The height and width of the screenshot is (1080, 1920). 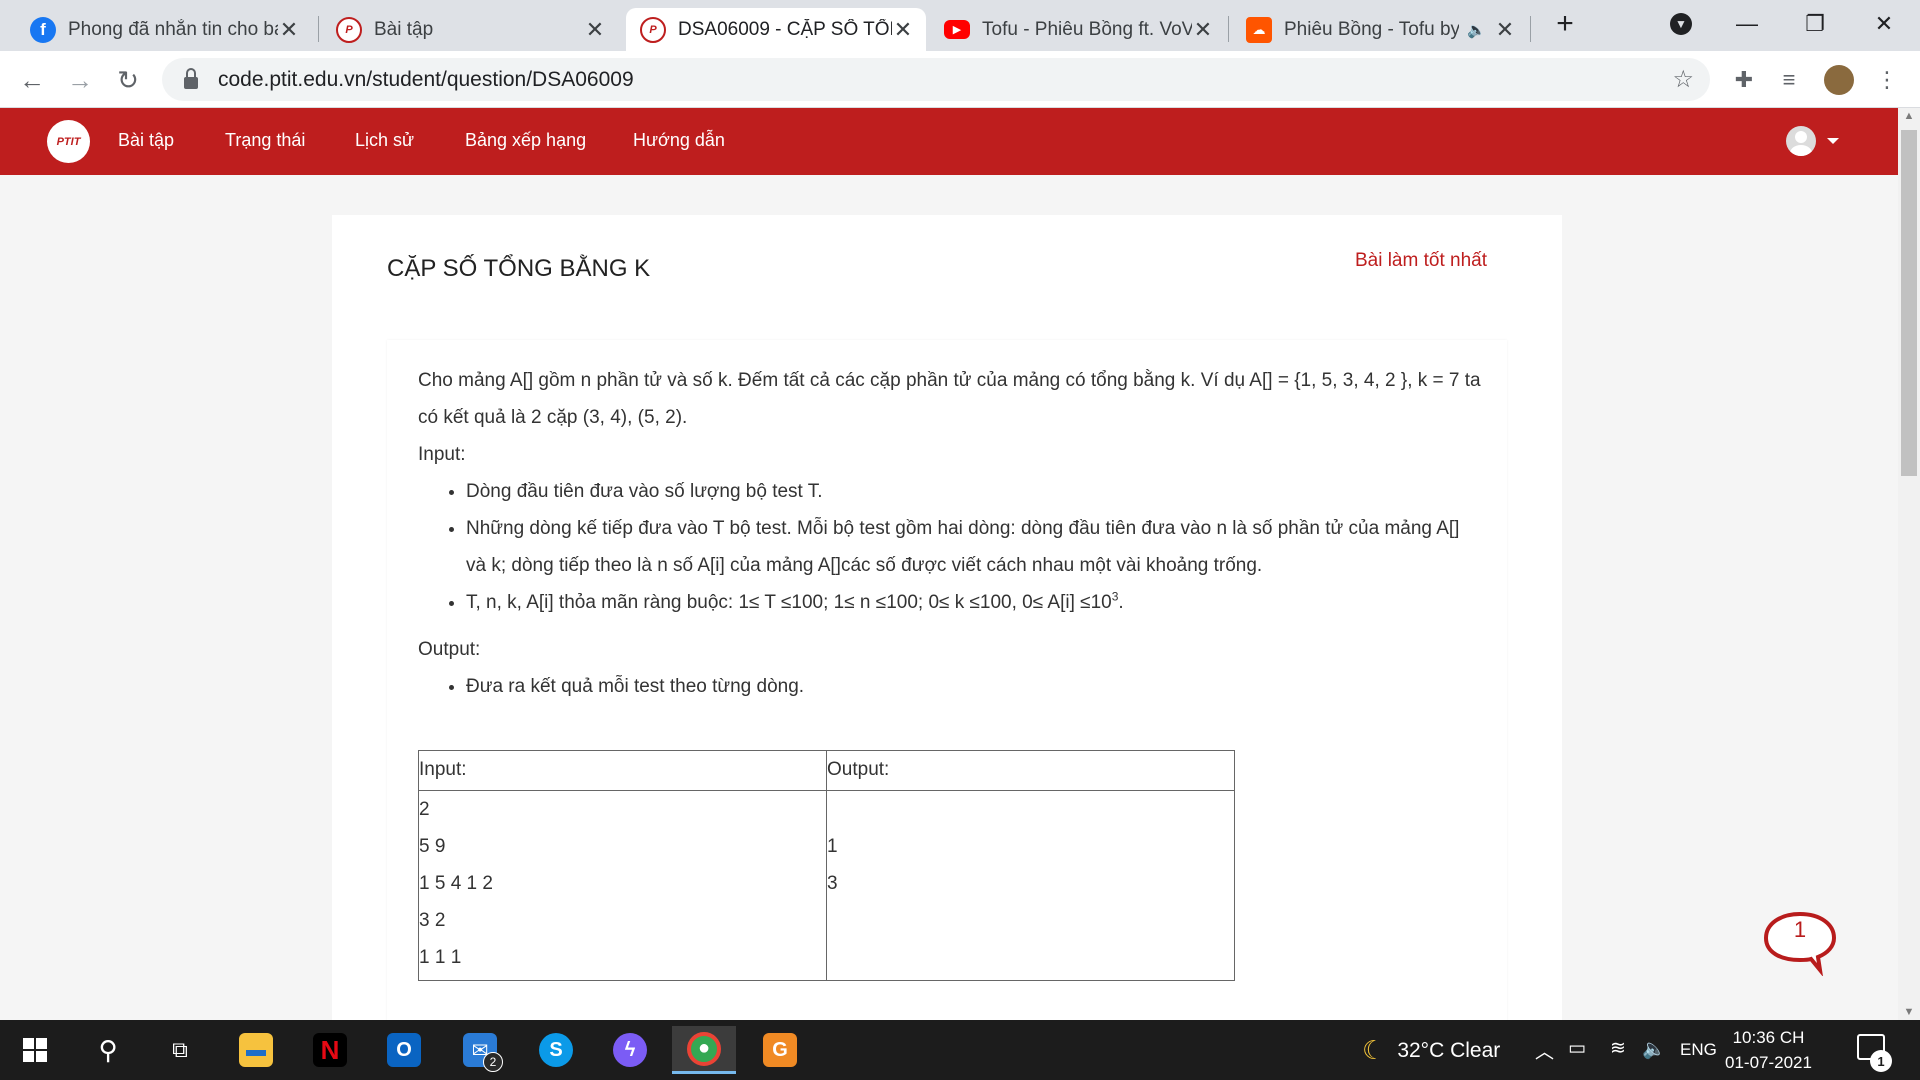 I want to click on reload-button: ↻, so click(x=128, y=80).